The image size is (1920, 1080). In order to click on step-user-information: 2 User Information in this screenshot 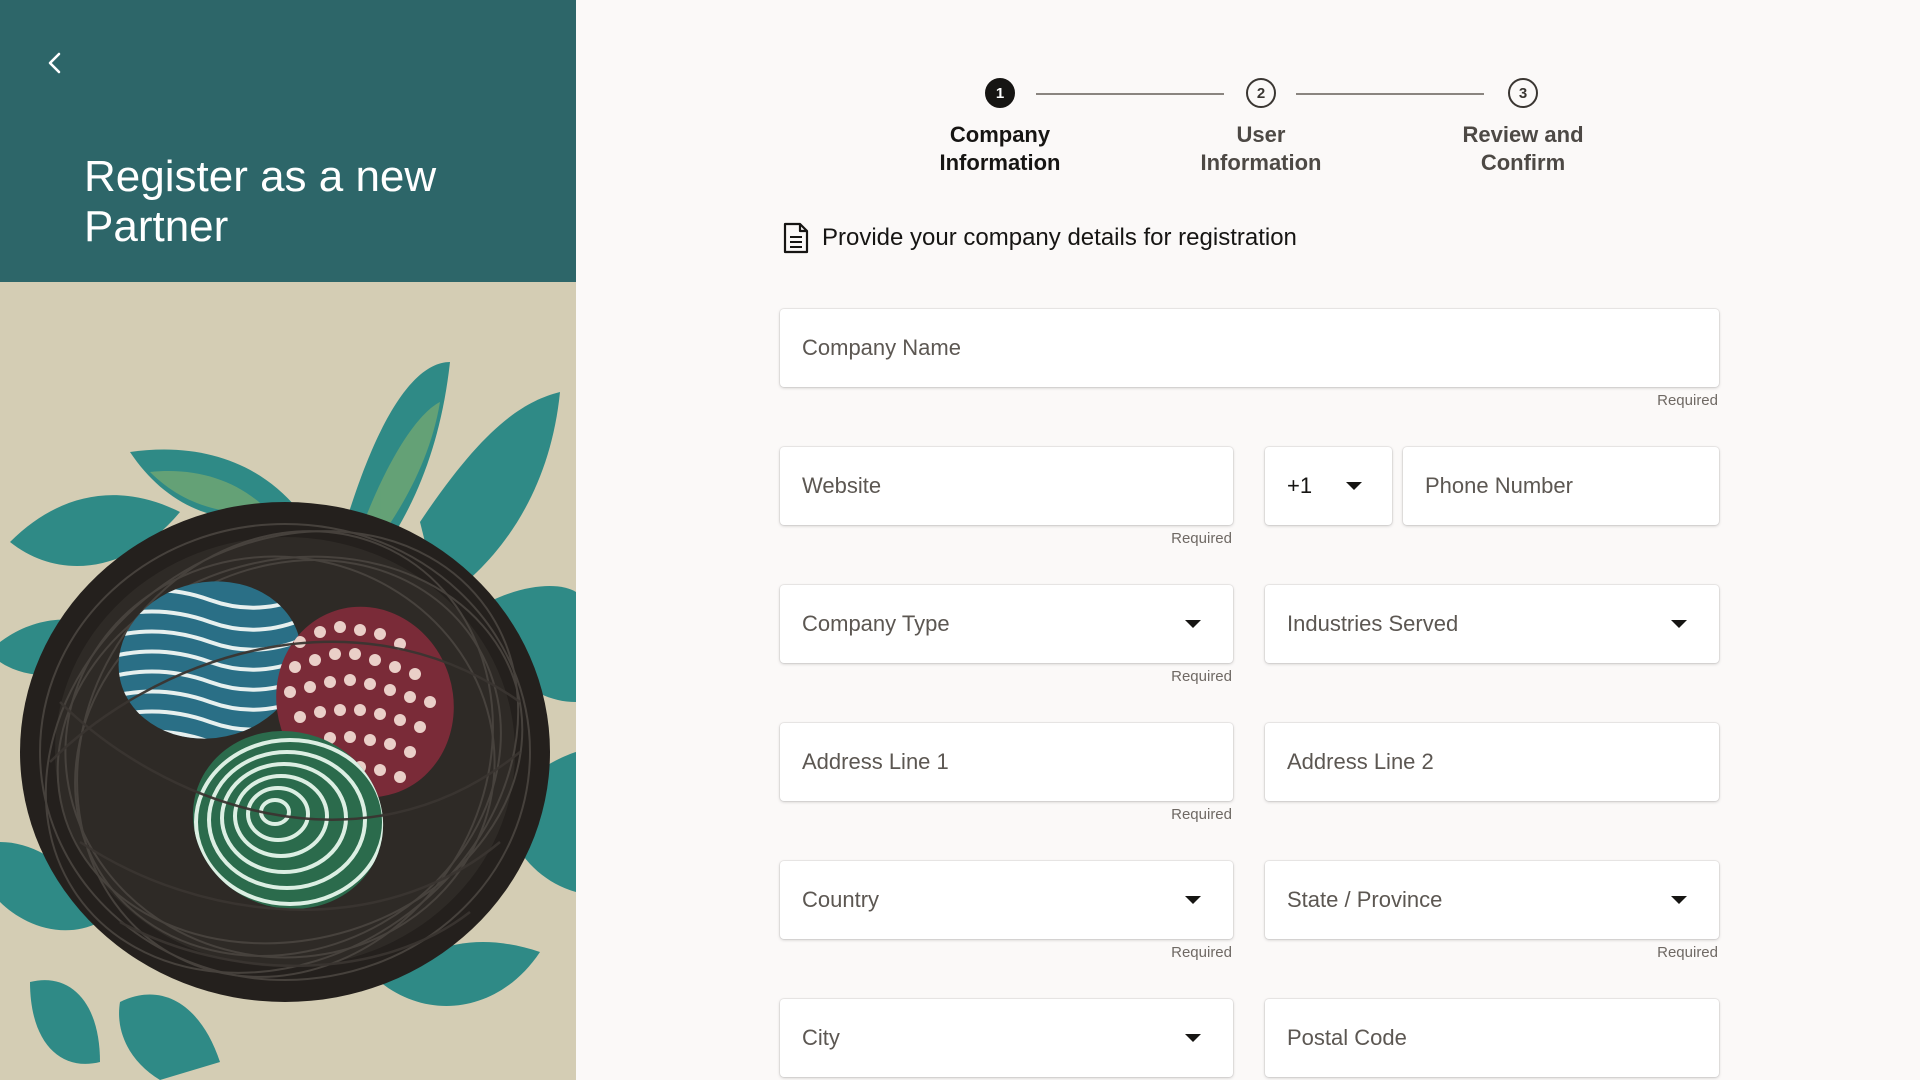, I will do `click(1261, 127)`.